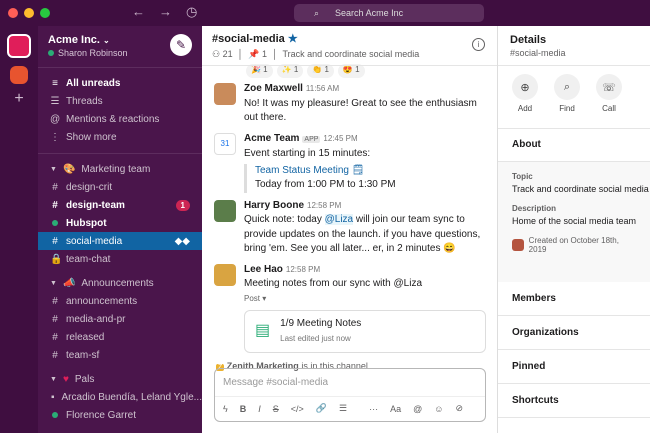 The image size is (650, 433). Describe the element at coordinates (389, 13) in the screenshot. I see `search-input: ⌕ Search Acme Inc` at that location.